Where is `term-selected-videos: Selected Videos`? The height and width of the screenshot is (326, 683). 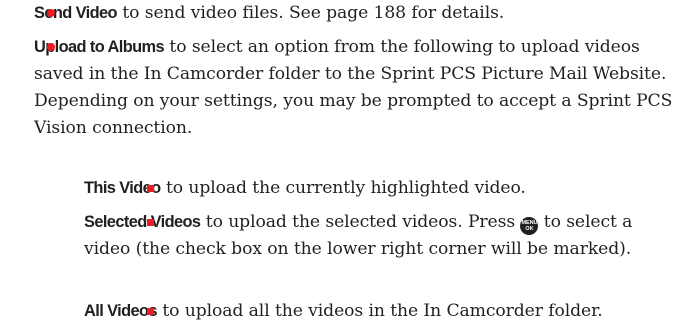 term-selected-videos: Selected Videos is located at coordinates (142, 222).